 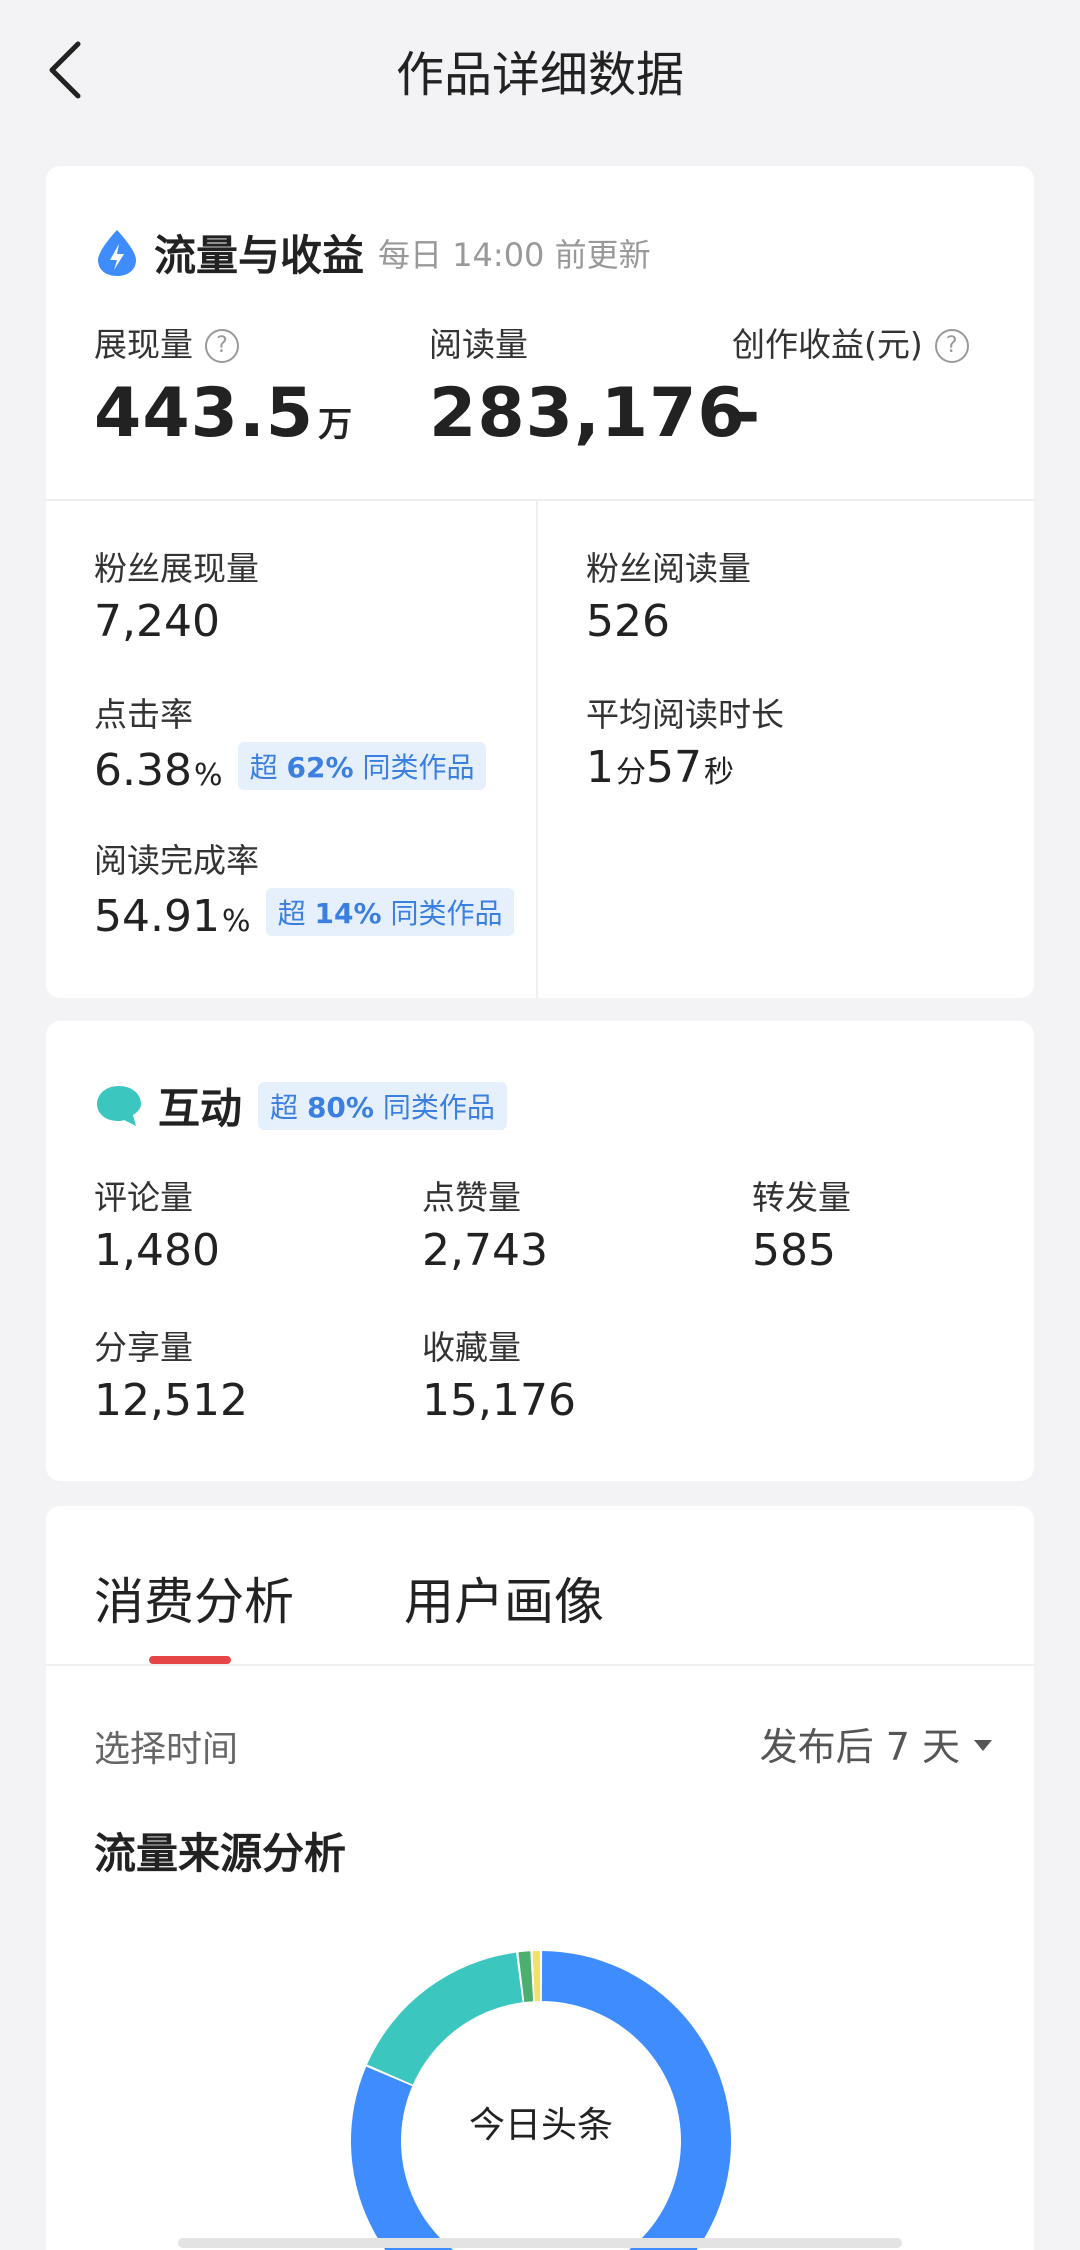 What do you see at coordinates (540, 2125) in the screenshot?
I see `donut-center-label: 今日头条` at bounding box center [540, 2125].